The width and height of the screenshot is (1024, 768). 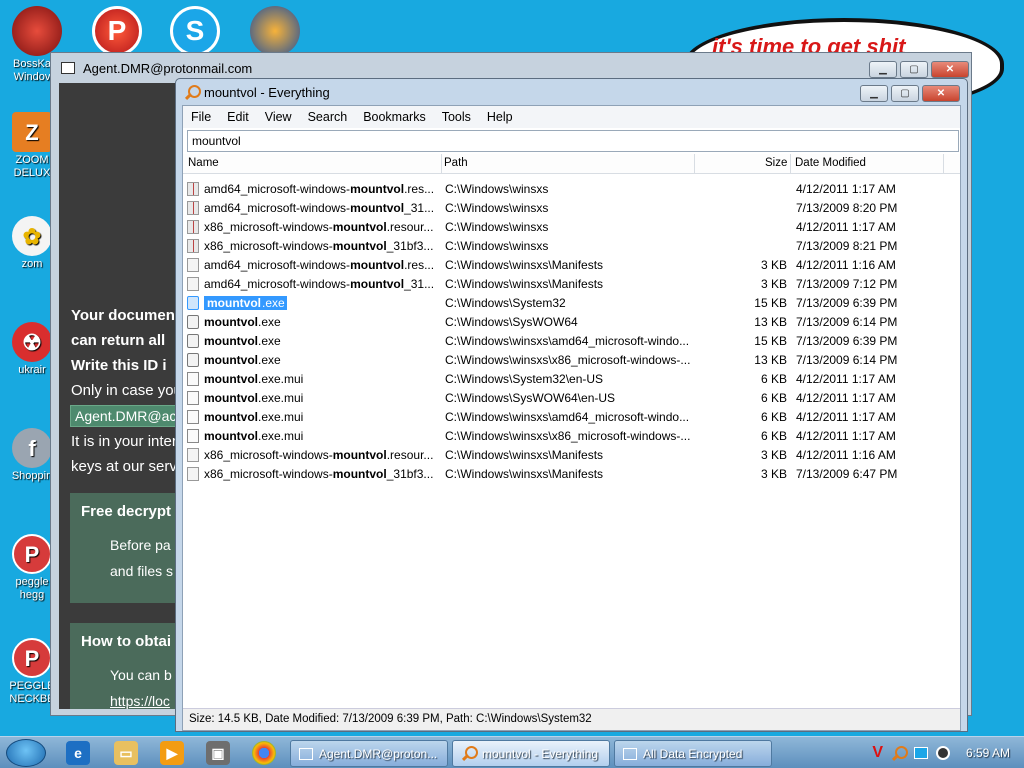 I want to click on menu-file: File, so click(x=201, y=117).